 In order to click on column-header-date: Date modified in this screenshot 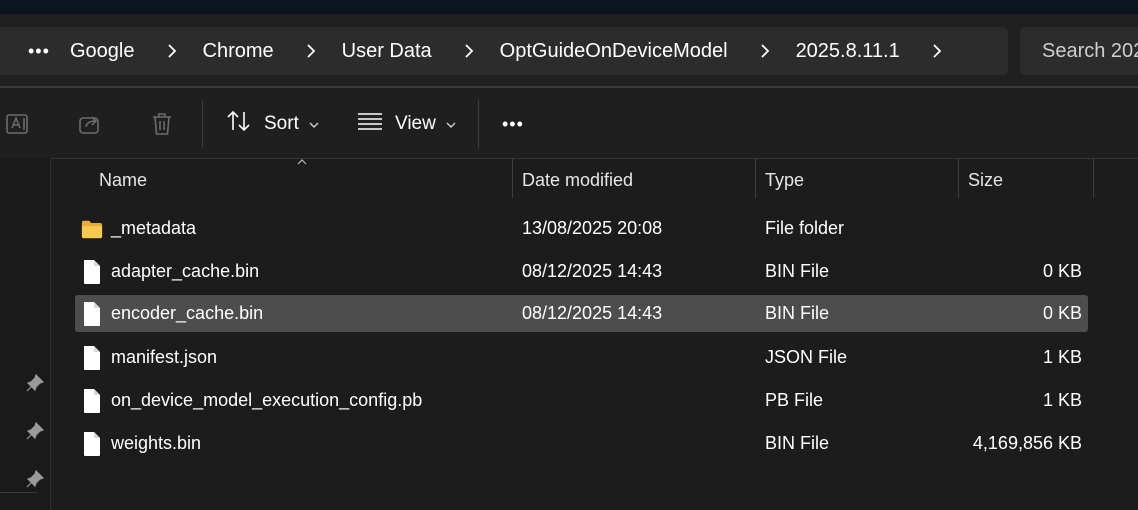, I will do `click(577, 182)`.